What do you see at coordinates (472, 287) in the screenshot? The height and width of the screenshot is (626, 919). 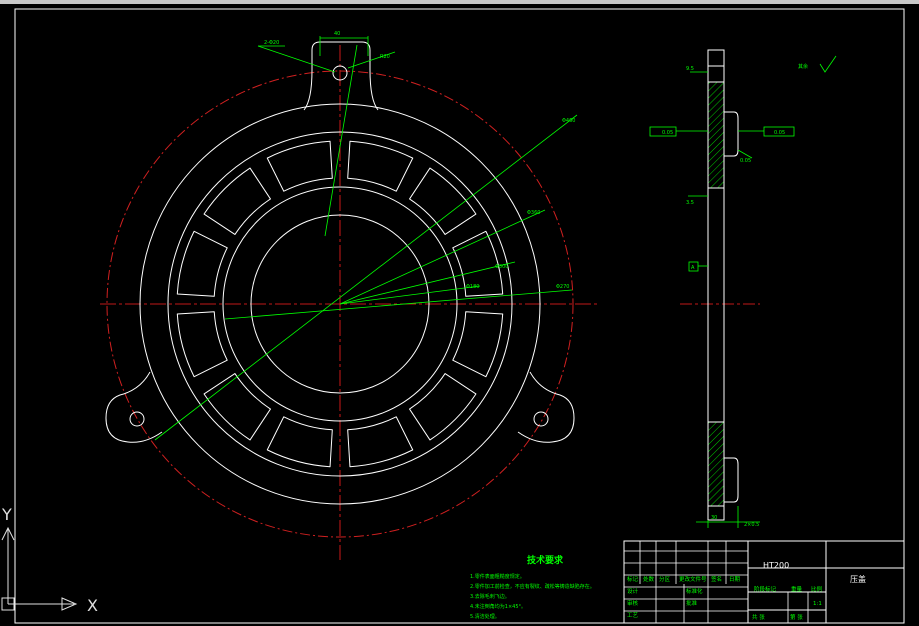 I see `dim-diam-c: Φ180` at bounding box center [472, 287].